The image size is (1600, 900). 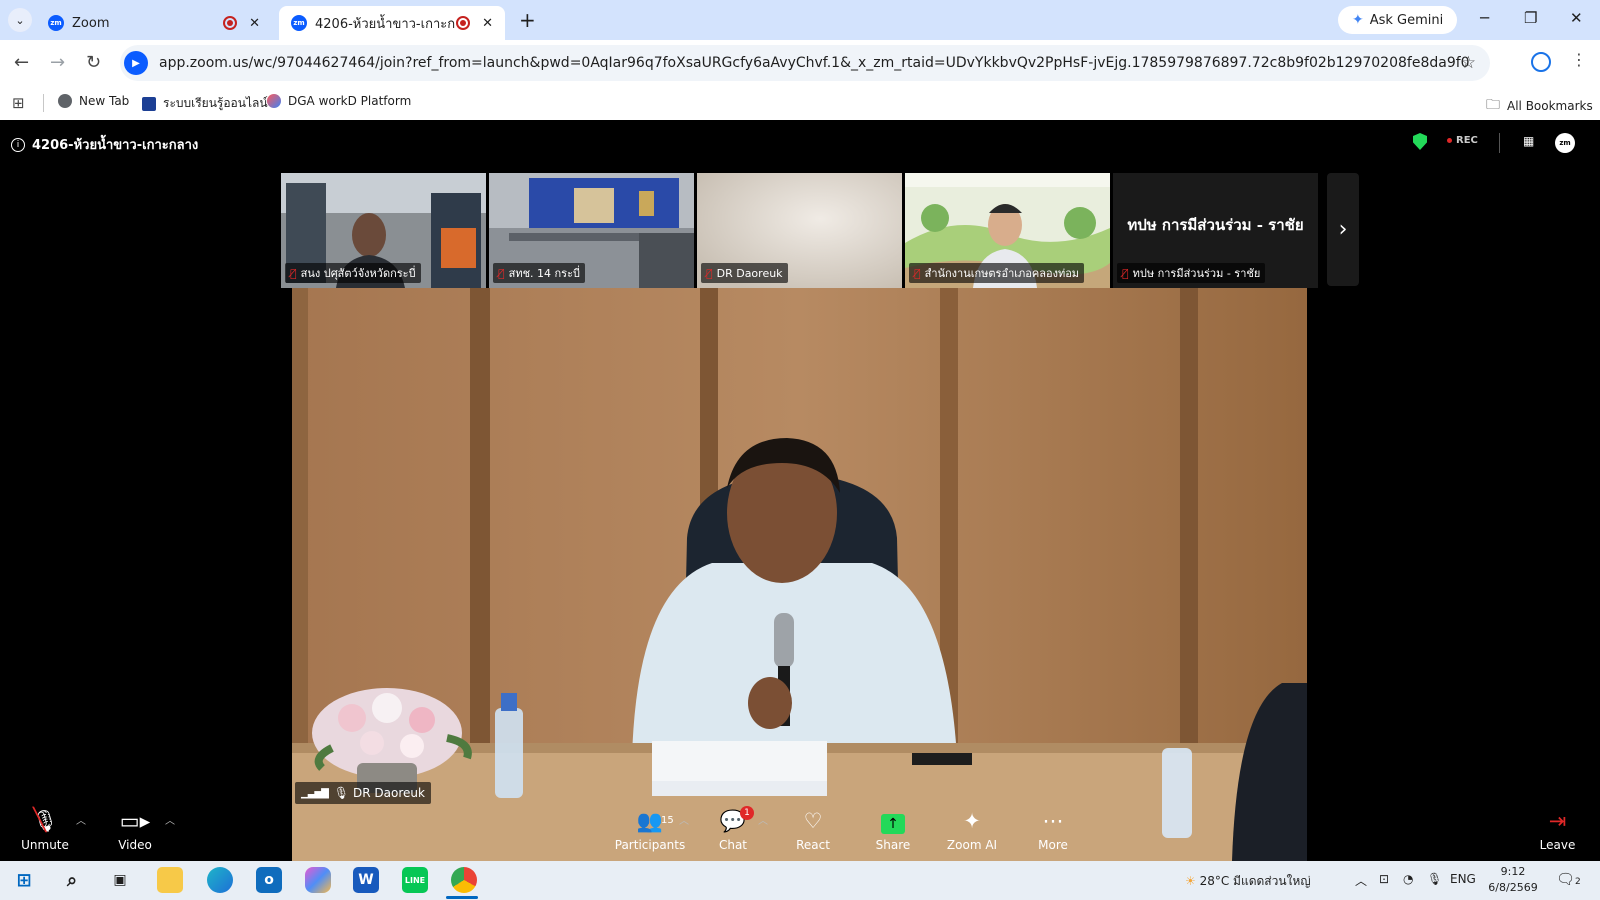 I want to click on react-button: ♡ React, so click(x=813, y=830).